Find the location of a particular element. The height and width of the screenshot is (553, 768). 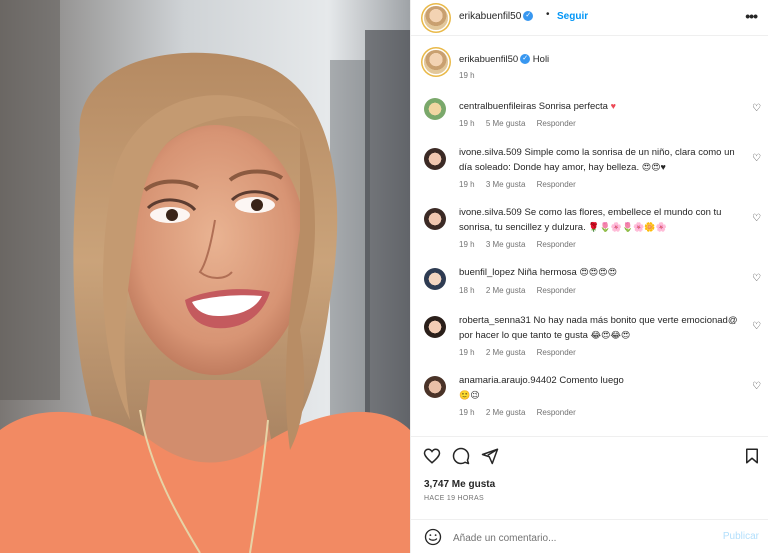

comment-emoji: 😍😍😍😍 is located at coordinates (598, 272).